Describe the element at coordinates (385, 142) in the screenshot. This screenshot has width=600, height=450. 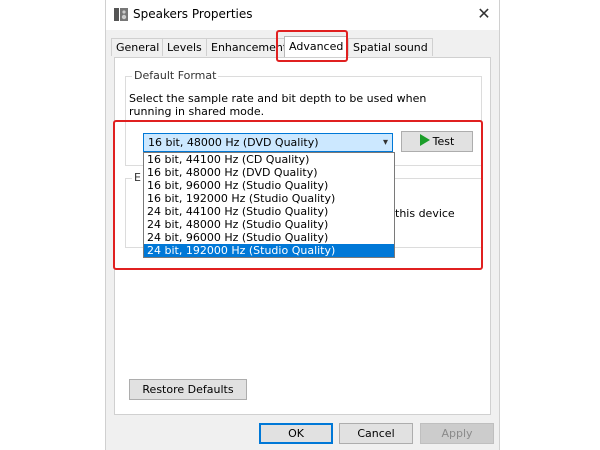
I see `chevron-down-icon: ▾` at that location.